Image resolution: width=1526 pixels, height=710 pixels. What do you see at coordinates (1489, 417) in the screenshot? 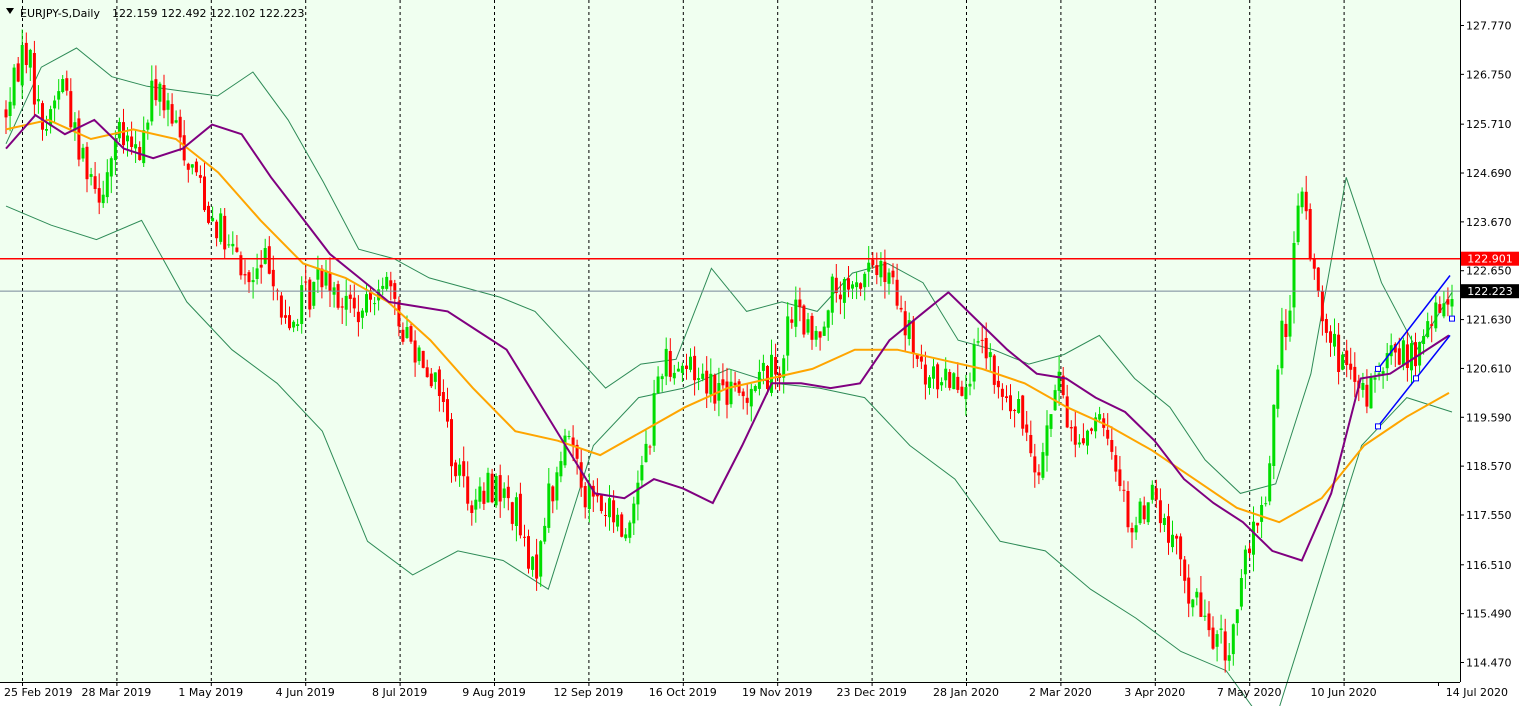
I see `y-tick-label: 119.590` at bounding box center [1489, 417].